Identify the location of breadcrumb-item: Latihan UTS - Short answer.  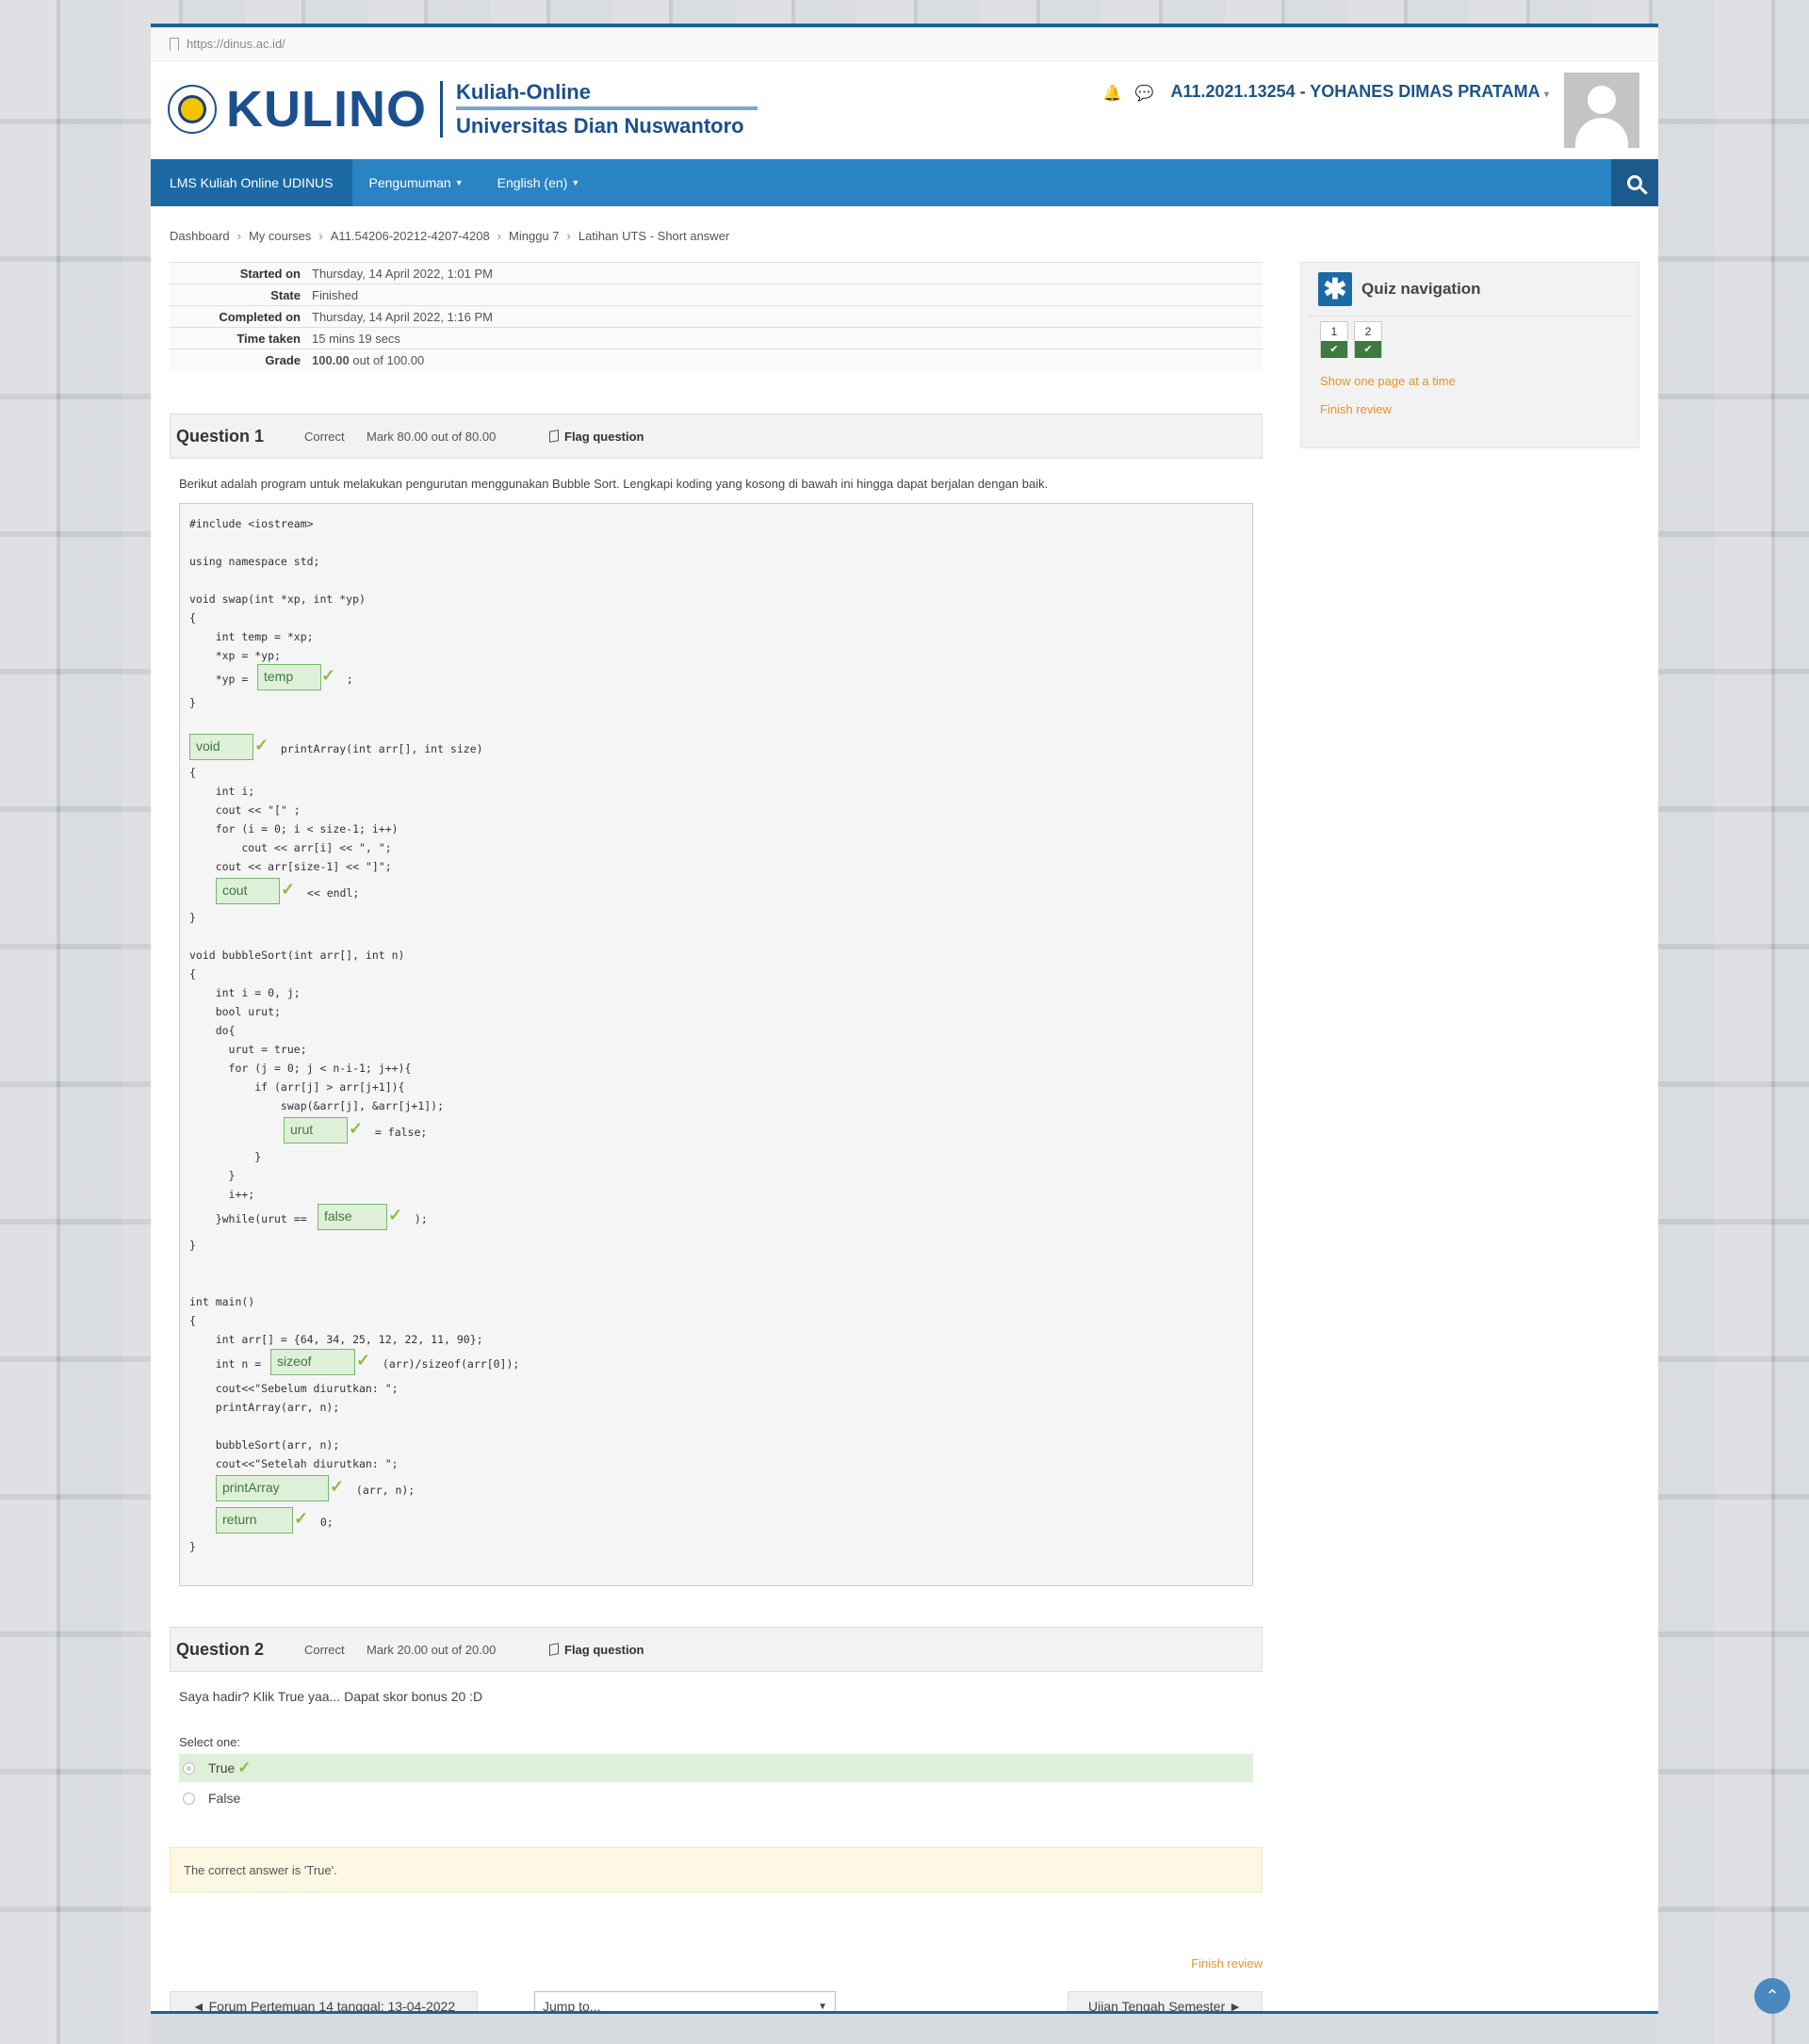
(654, 236).